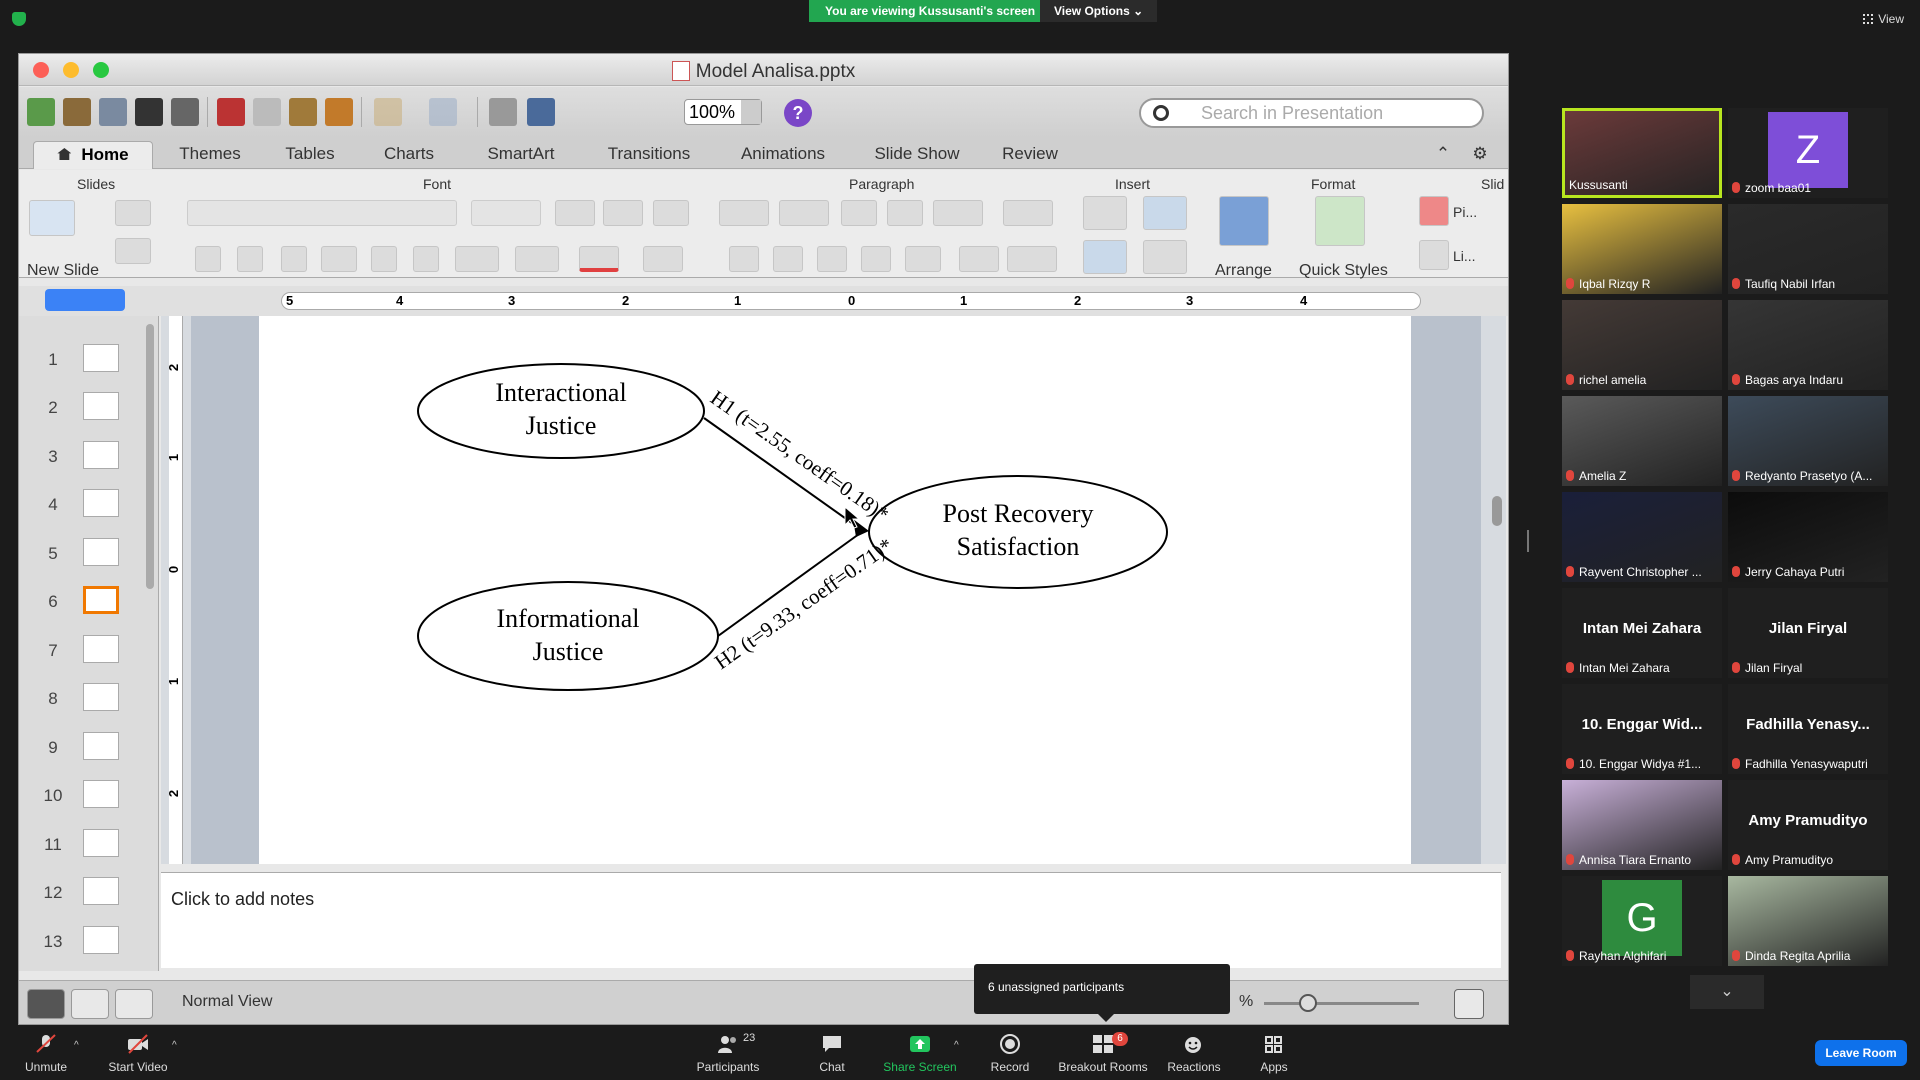 The height and width of the screenshot is (1080, 1920). Describe the element at coordinates (788, 259) in the screenshot. I see `align-center-icon` at that location.